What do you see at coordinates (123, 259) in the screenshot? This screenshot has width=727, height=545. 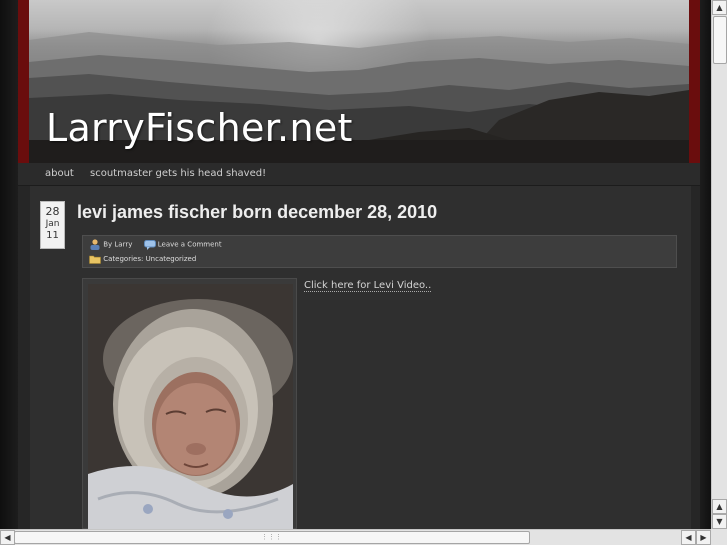 I see `categories-label: Categories:` at bounding box center [123, 259].